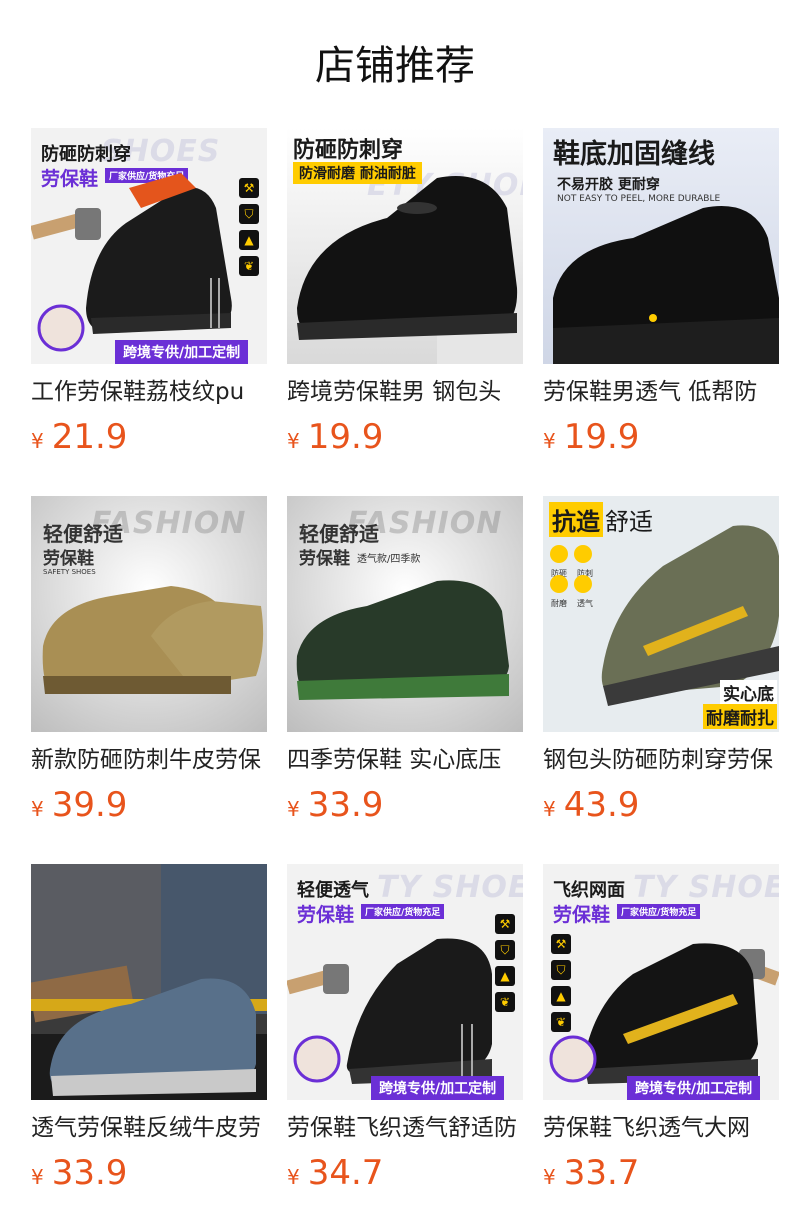 The width and height of the screenshot is (790, 1232). Describe the element at coordinates (661, 1128) in the screenshot. I see `product-name: 劳保鞋飞织透气大网` at that location.